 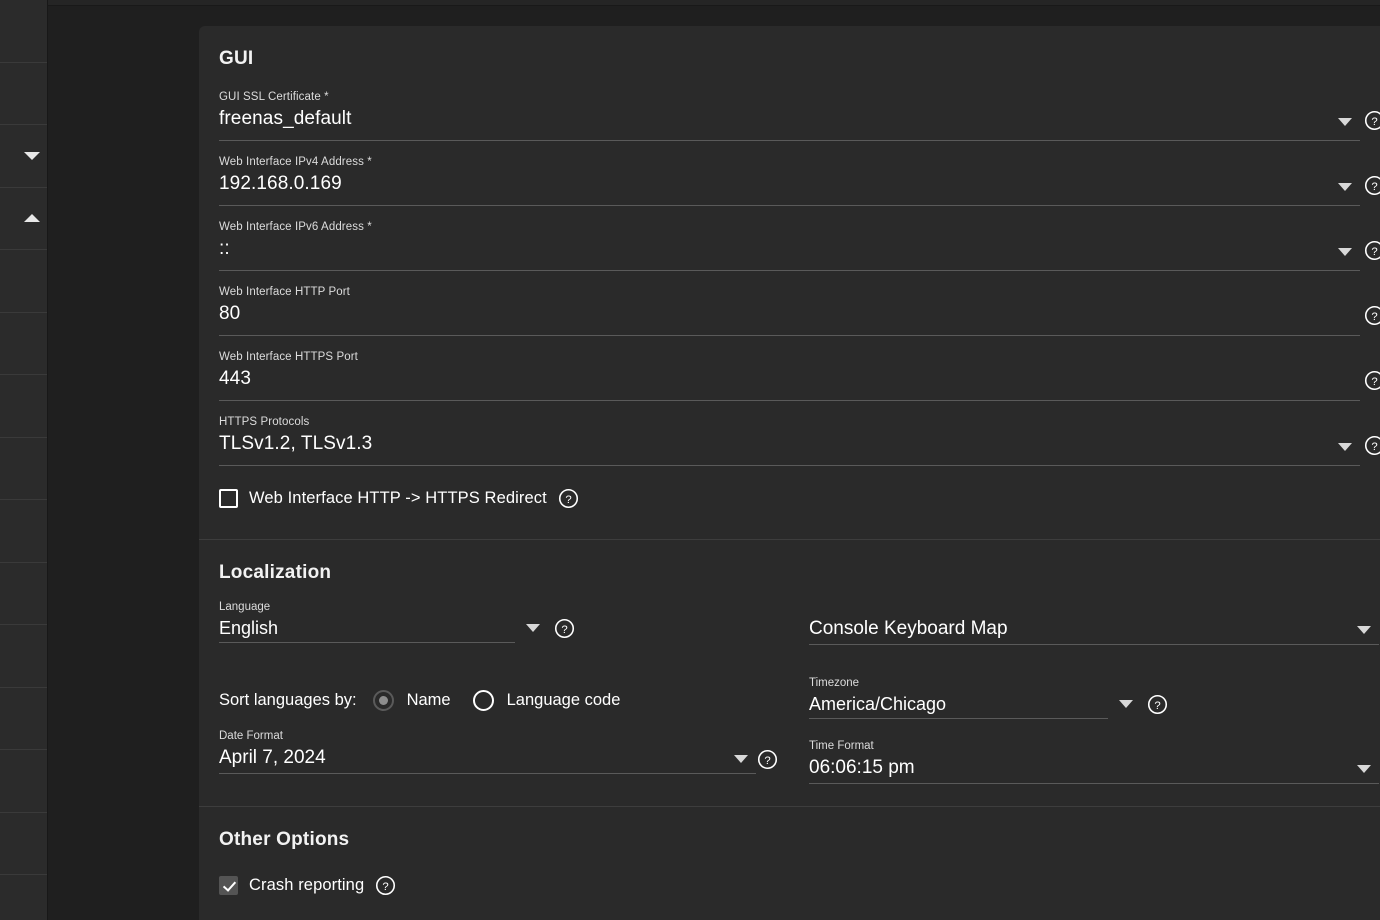 I want to click on checkbox-row-http-https-redirect: Web Interface HTTP -> HTTPS Redirect ?, so click(x=789, y=502).